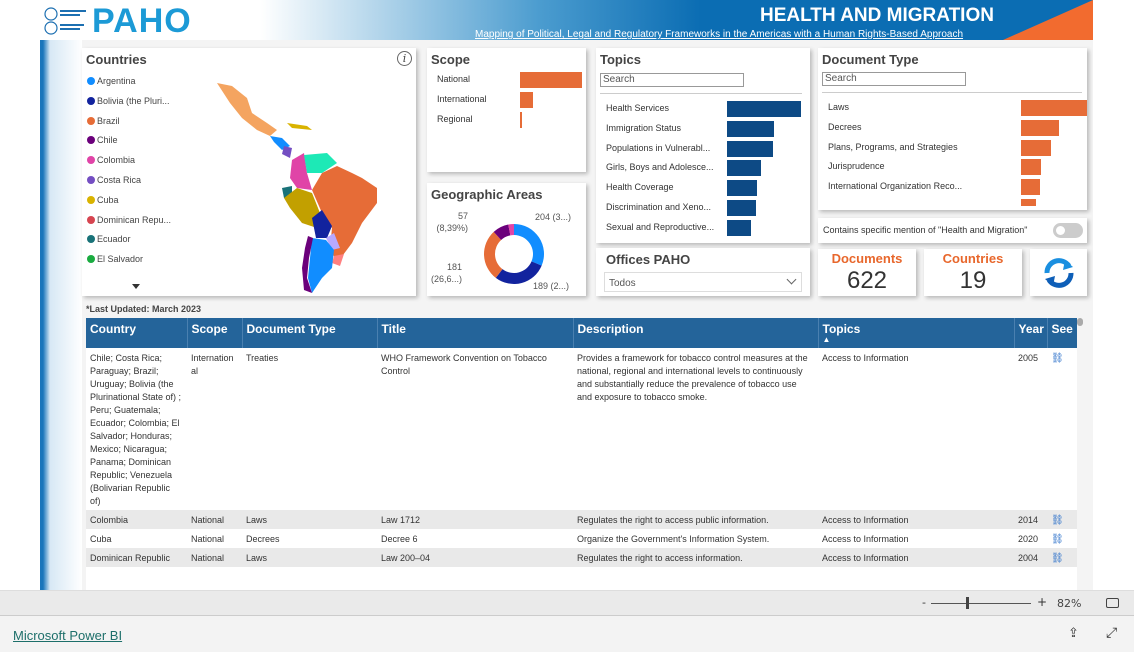 This screenshot has width=1134, height=652. I want to click on column-label: See, so click(1062, 329).